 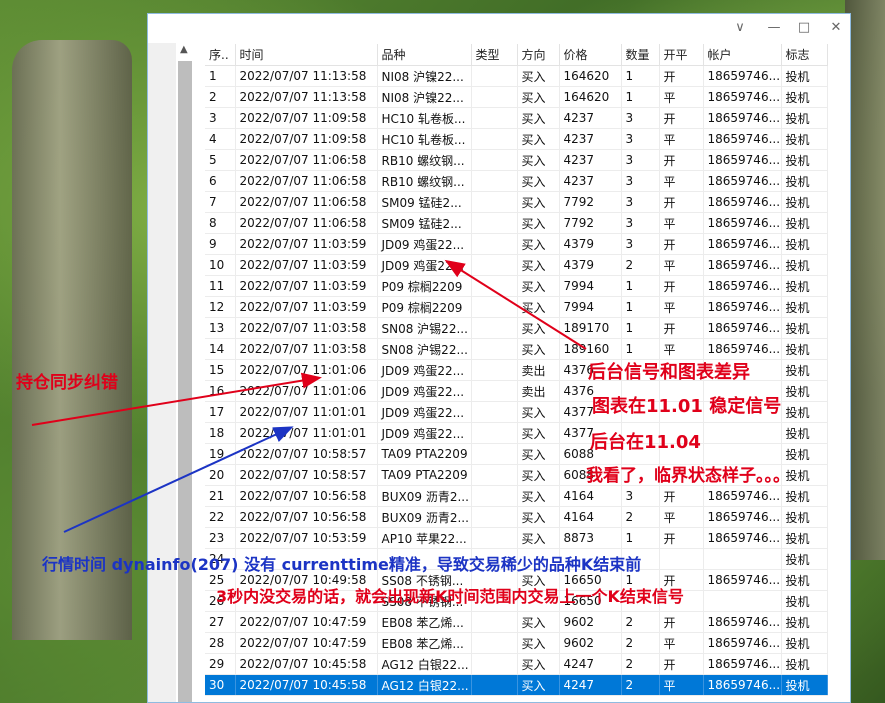 What do you see at coordinates (516, 559) in the screenshot?
I see `table-row: 24 投机` at bounding box center [516, 559].